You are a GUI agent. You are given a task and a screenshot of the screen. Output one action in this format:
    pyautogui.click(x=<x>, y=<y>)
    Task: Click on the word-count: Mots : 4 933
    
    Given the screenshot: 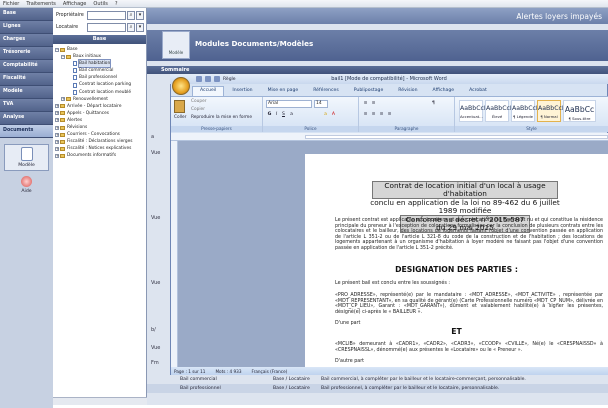 What is the action you would take?
    pyautogui.click(x=228, y=371)
    